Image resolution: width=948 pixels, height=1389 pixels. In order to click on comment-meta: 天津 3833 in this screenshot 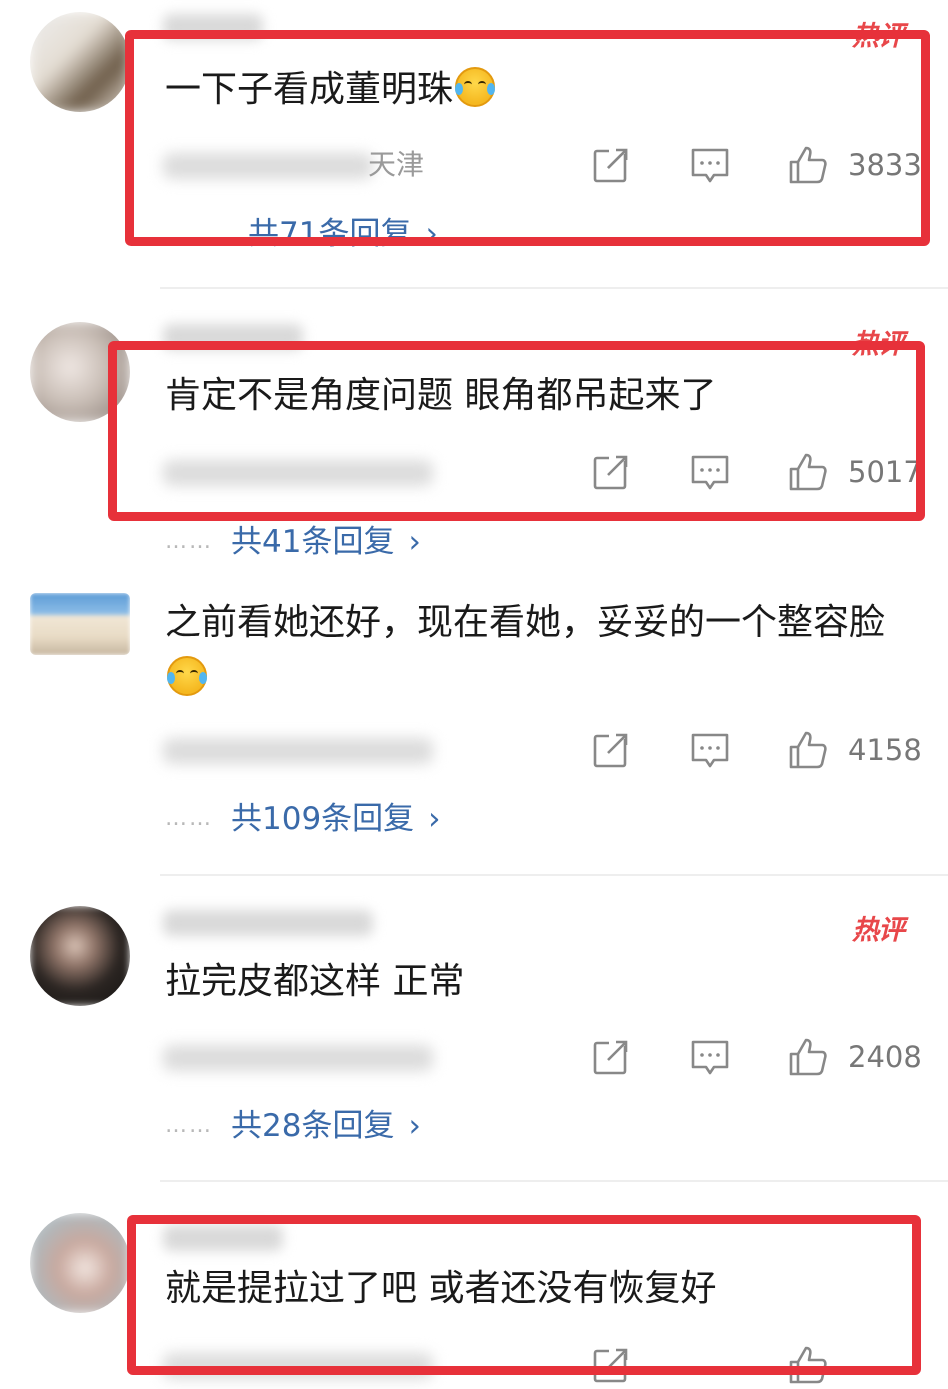, I will do `click(542, 165)`.